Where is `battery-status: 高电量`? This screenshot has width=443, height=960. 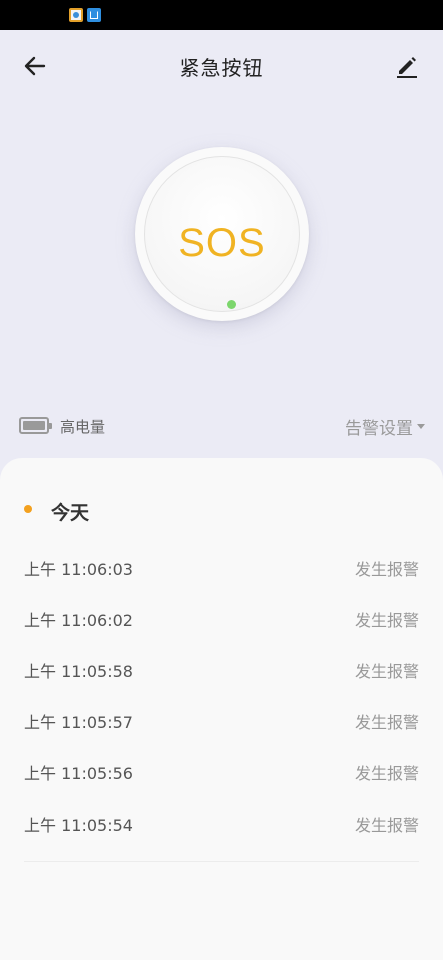 battery-status: 高电量 is located at coordinates (93, 426).